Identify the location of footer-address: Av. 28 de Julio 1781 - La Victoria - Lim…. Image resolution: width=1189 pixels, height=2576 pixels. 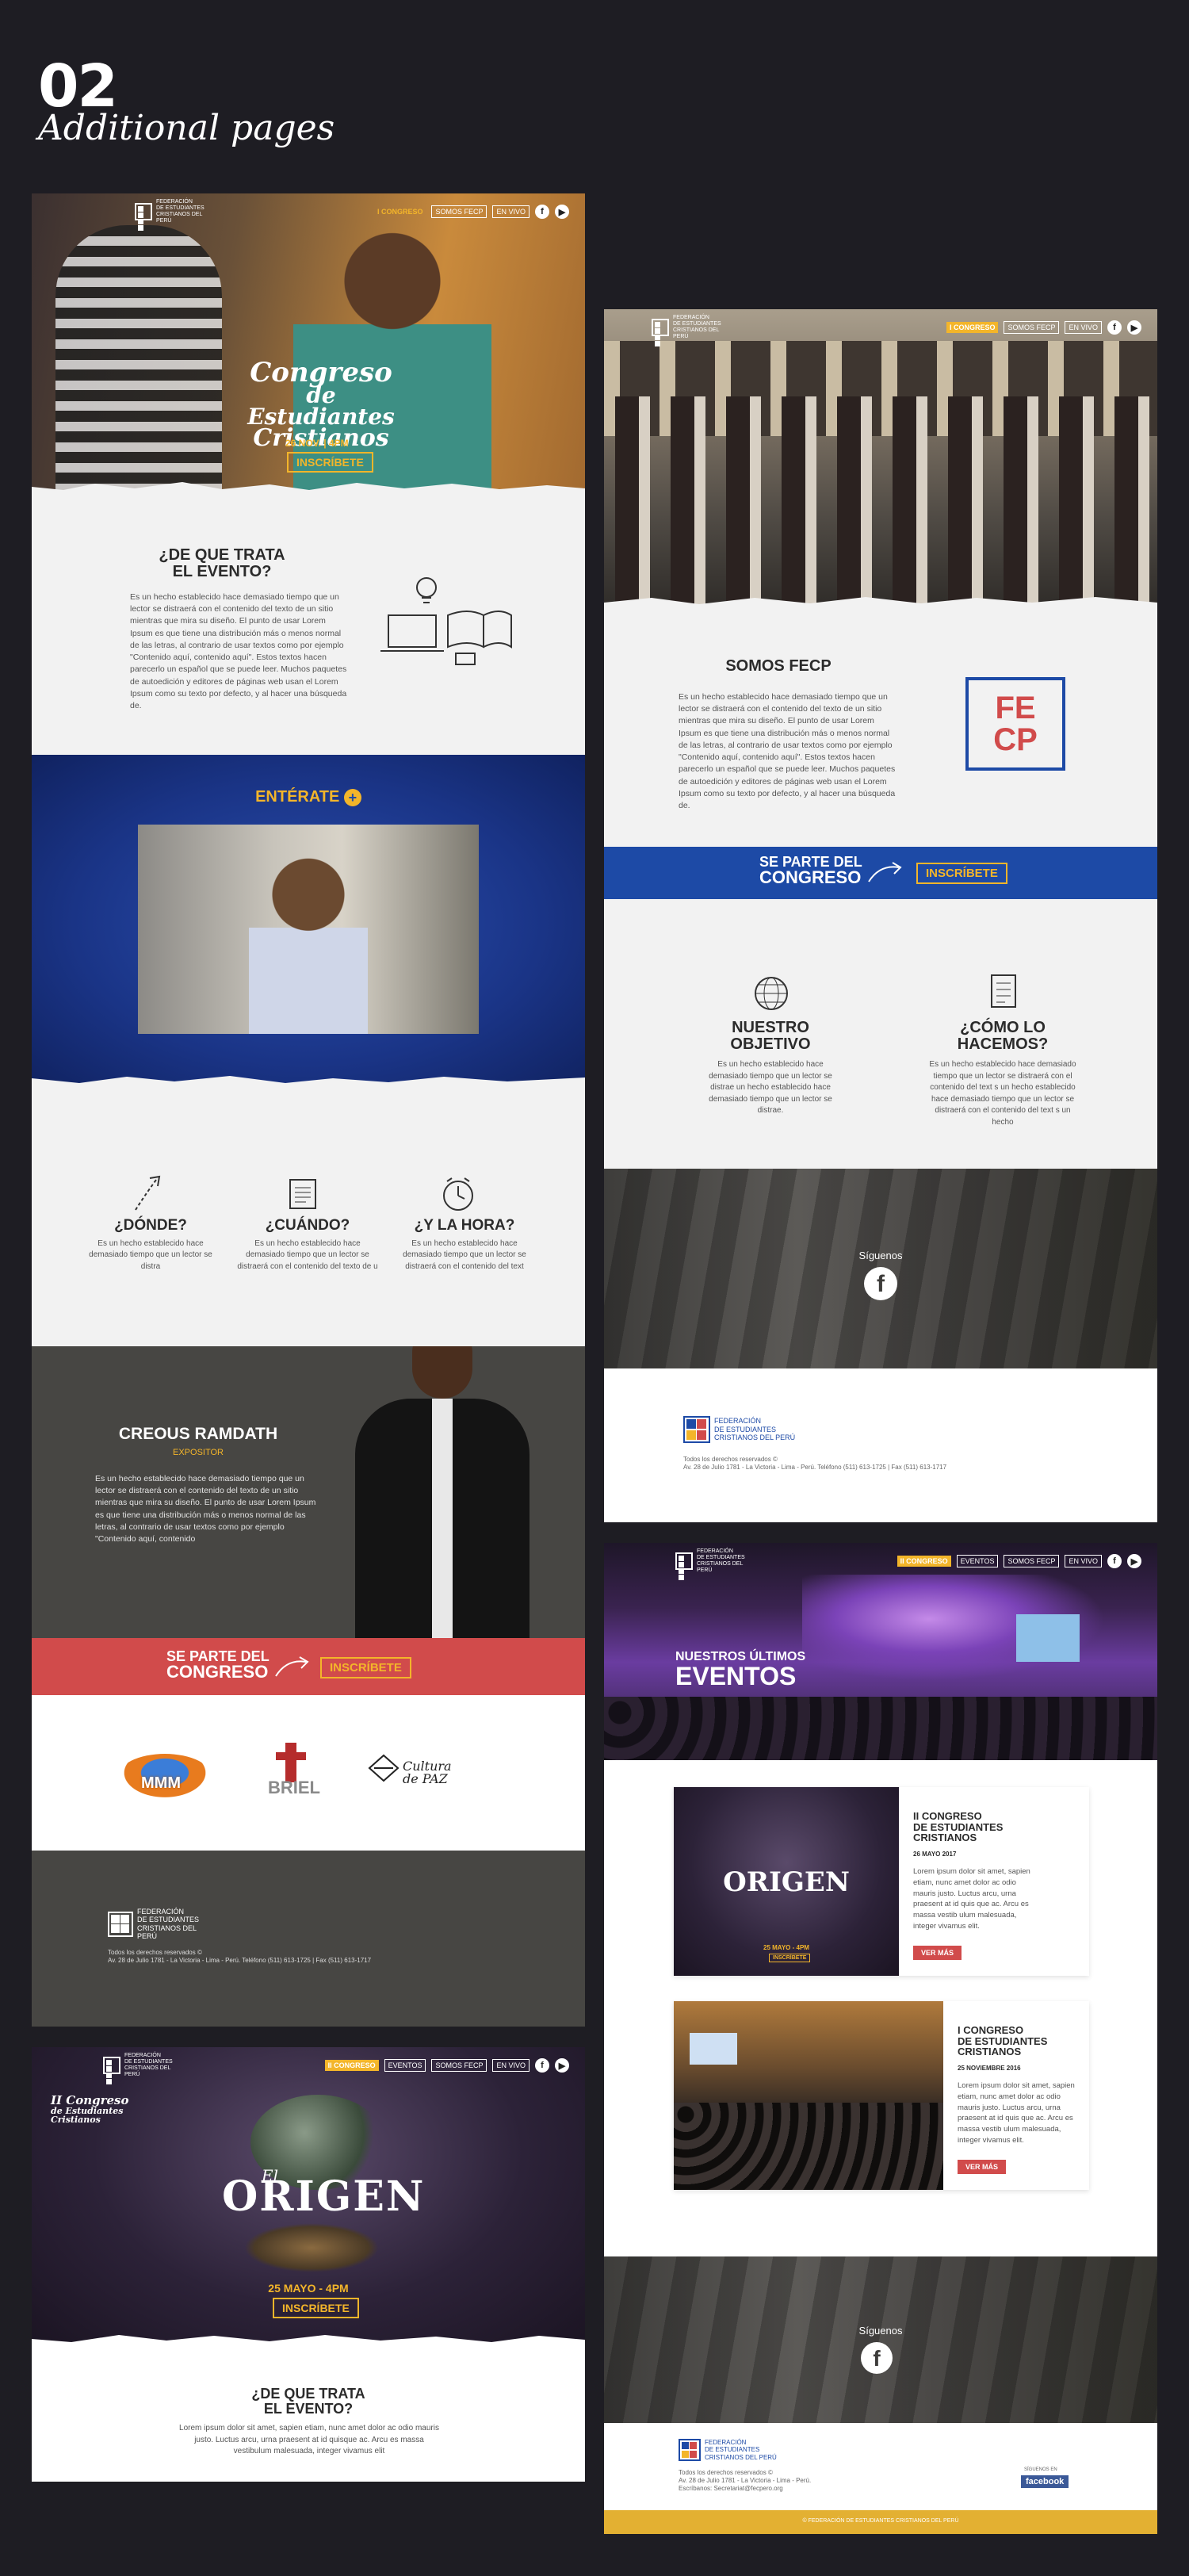
(240, 1960).